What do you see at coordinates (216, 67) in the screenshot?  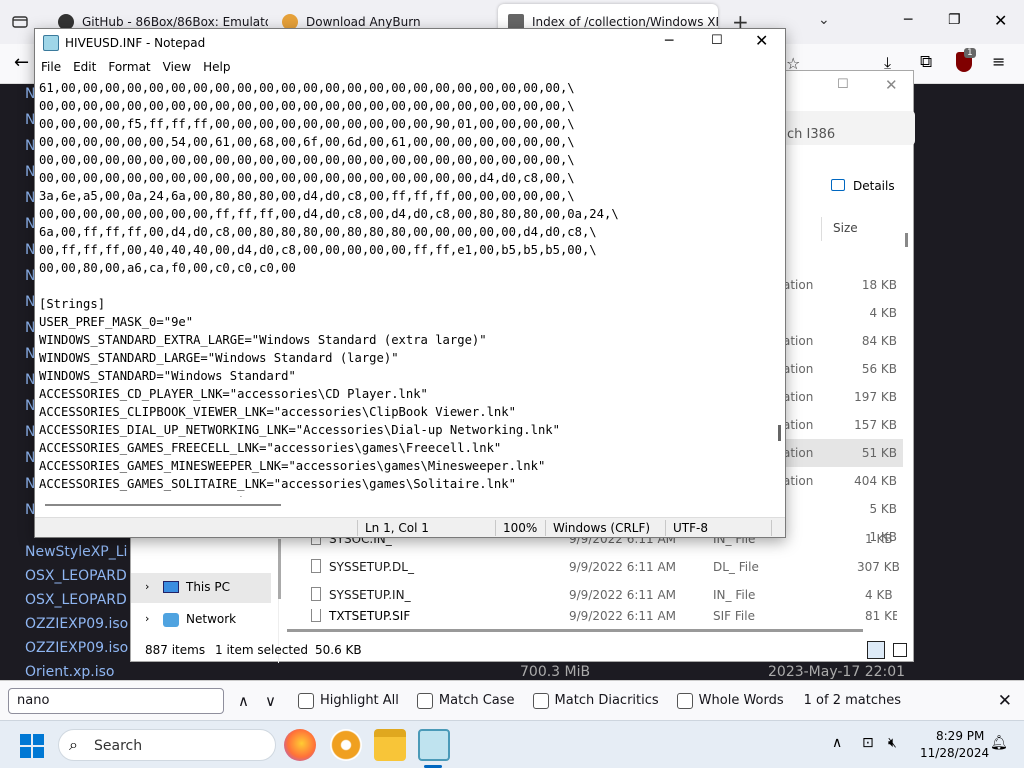 I see `menu-help: Help` at bounding box center [216, 67].